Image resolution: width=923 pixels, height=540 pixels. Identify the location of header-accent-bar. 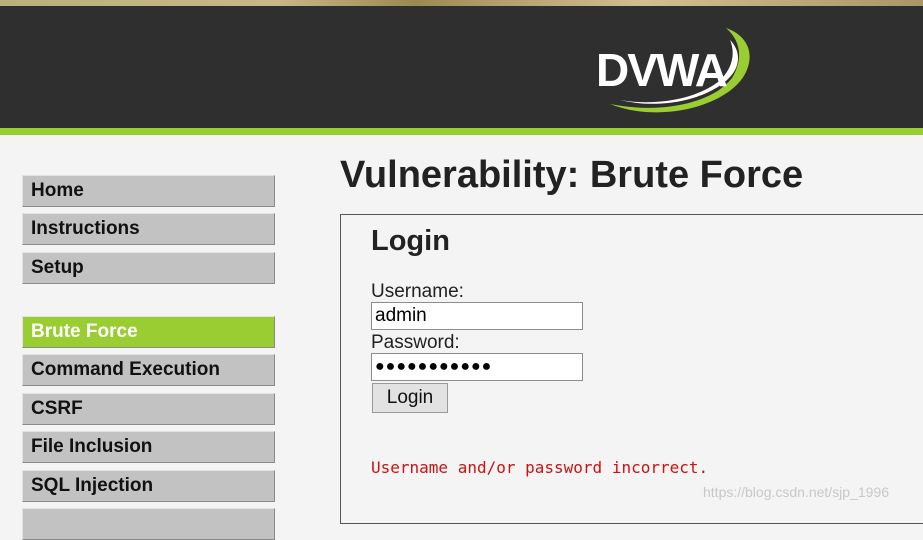
(461, 131).